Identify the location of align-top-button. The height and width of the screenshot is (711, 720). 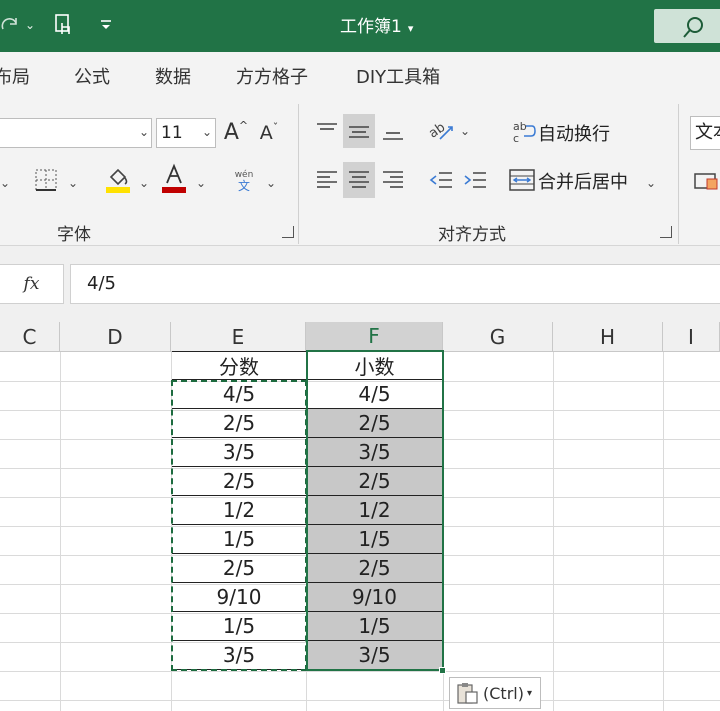
(327, 131).